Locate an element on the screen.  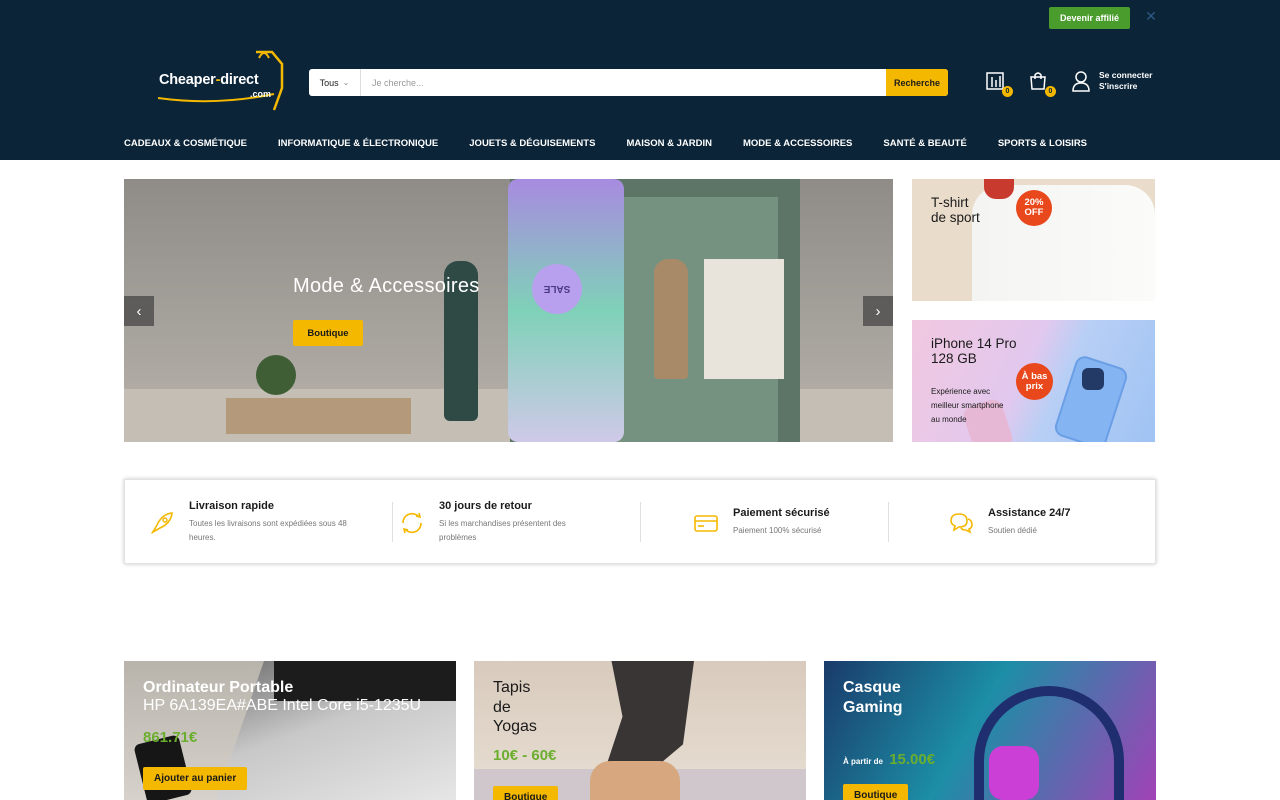
slider-prev-button: ‹ is located at coordinates (139, 311).